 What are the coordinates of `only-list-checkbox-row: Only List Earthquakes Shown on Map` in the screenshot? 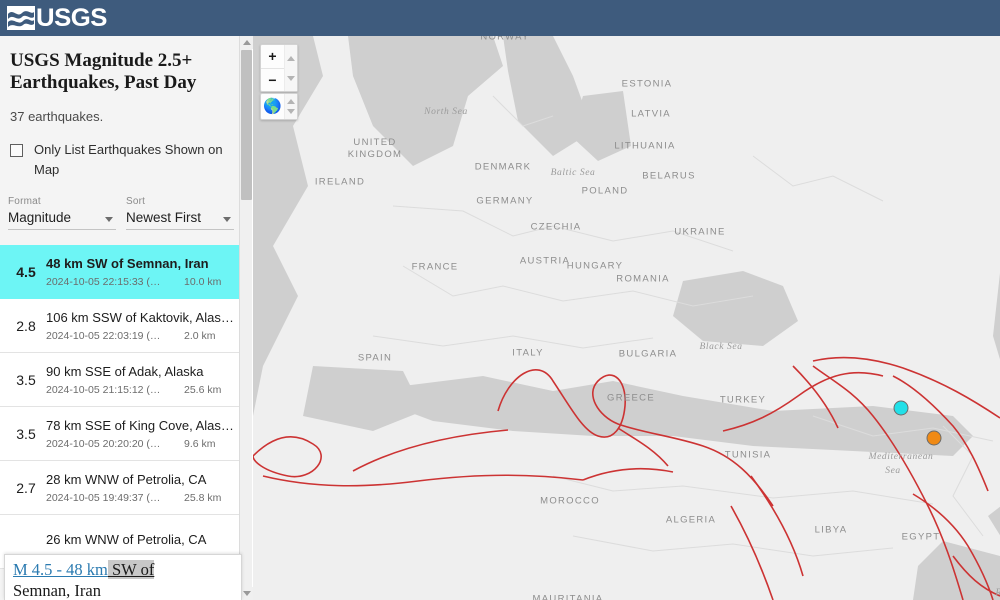 It's located at (120, 152).